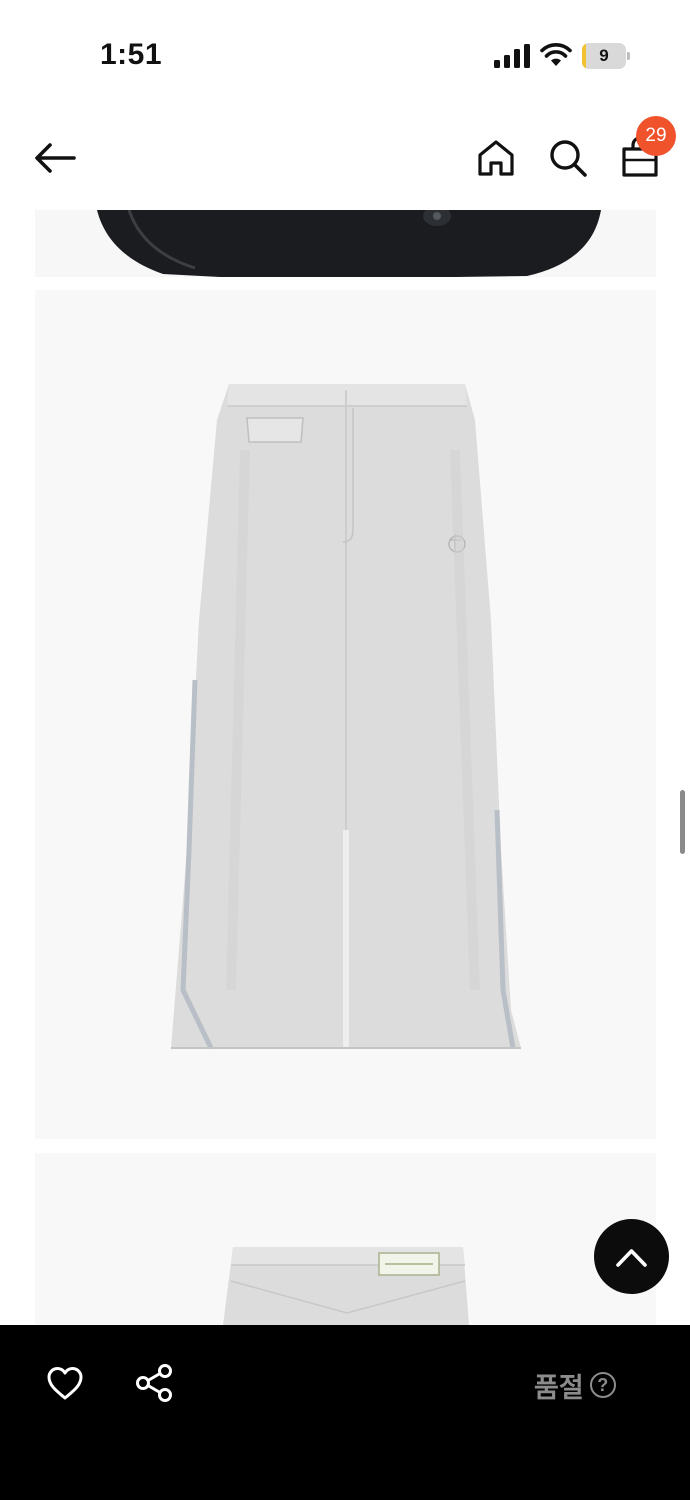 The width and height of the screenshot is (690, 1500). What do you see at coordinates (496, 158) in the screenshot?
I see `home-icon` at bounding box center [496, 158].